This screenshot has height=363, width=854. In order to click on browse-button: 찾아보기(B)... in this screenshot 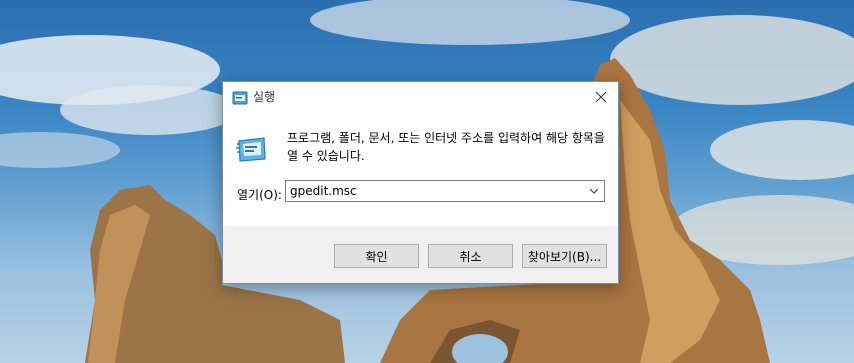, I will do `click(564, 256)`.